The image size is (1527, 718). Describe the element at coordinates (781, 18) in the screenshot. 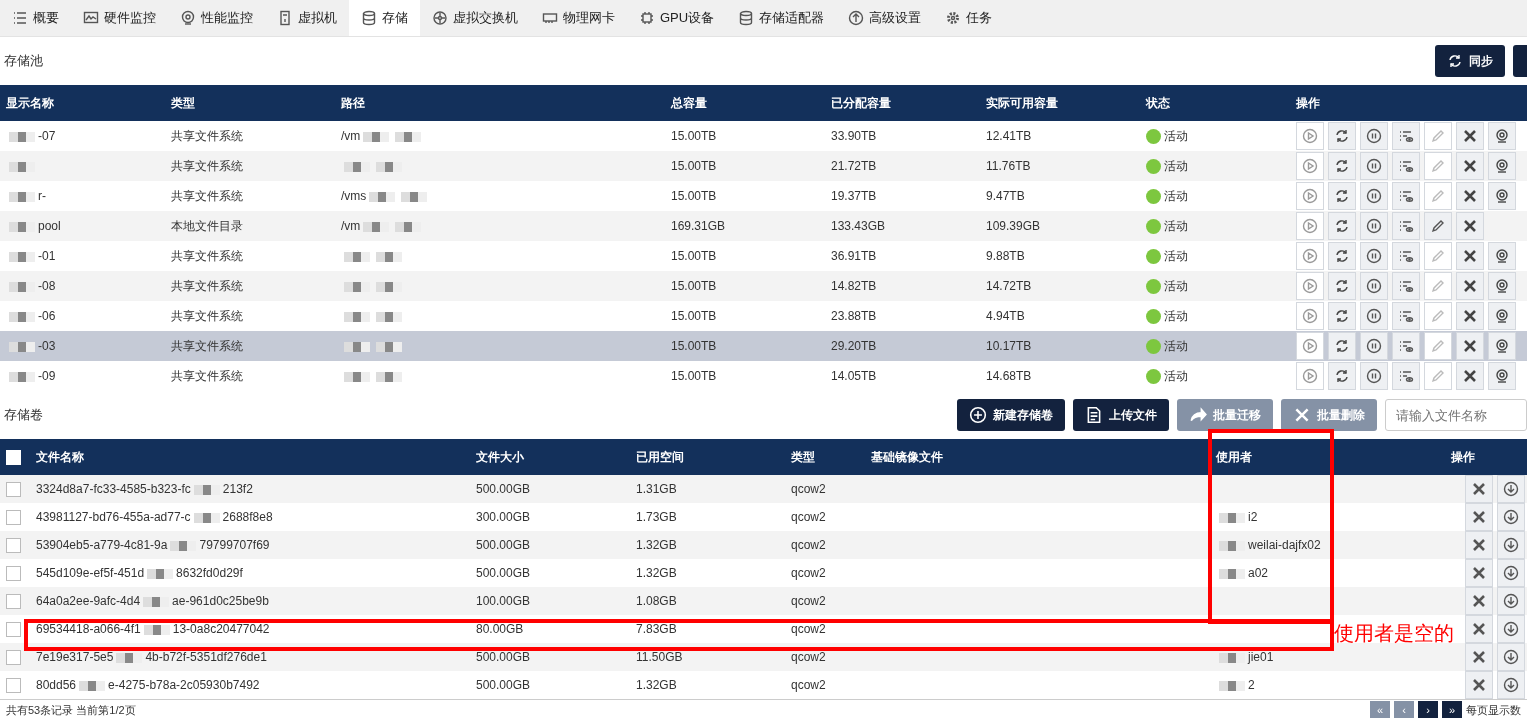

I see `nav-tab: 存储适配器` at that location.